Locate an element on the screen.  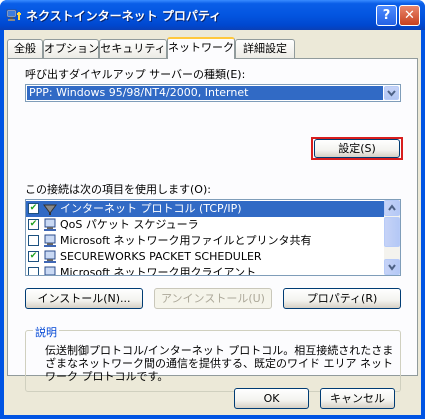
properties-button: プロパティ(R) is located at coordinates (342, 298).